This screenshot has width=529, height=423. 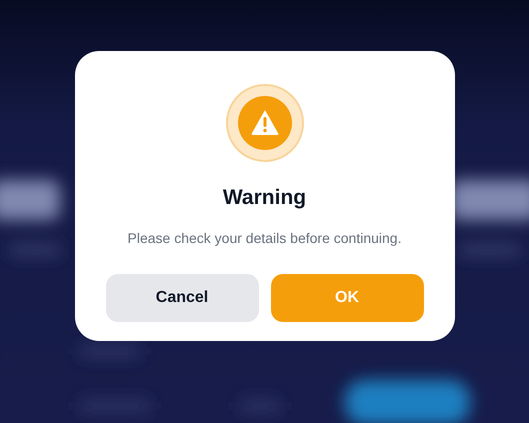 I want to click on cancel-button: Cancel, so click(x=182, y=298).